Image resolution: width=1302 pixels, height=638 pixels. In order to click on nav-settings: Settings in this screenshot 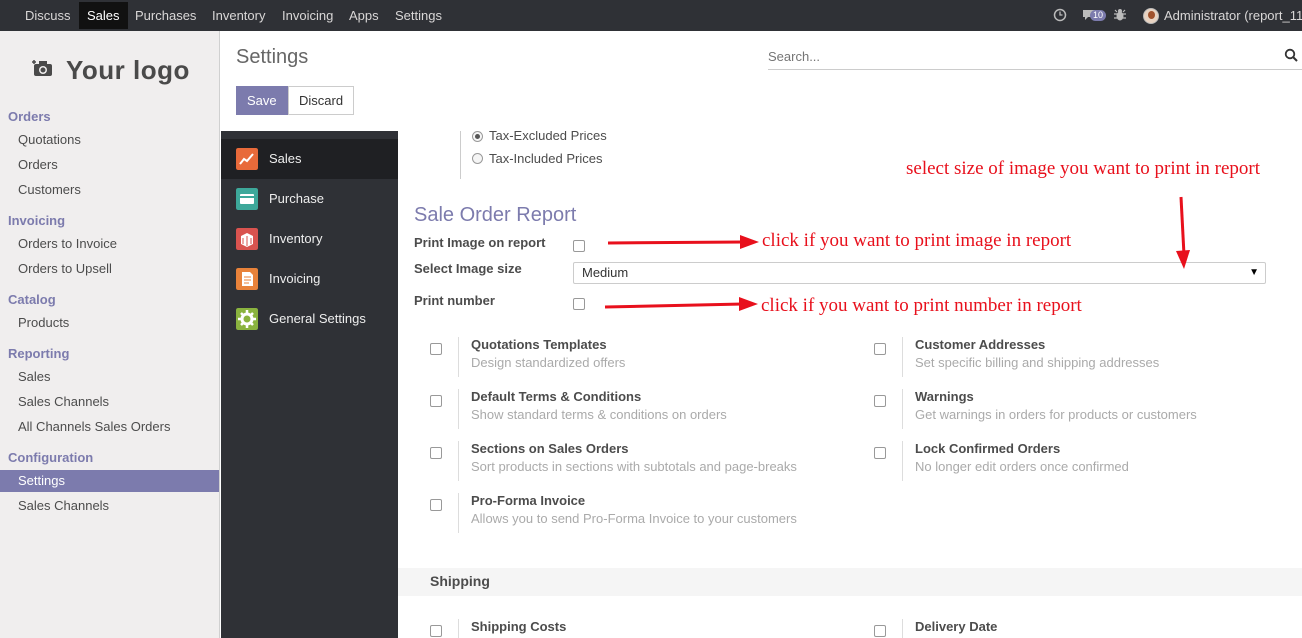, I will do `click(418, 15)`.